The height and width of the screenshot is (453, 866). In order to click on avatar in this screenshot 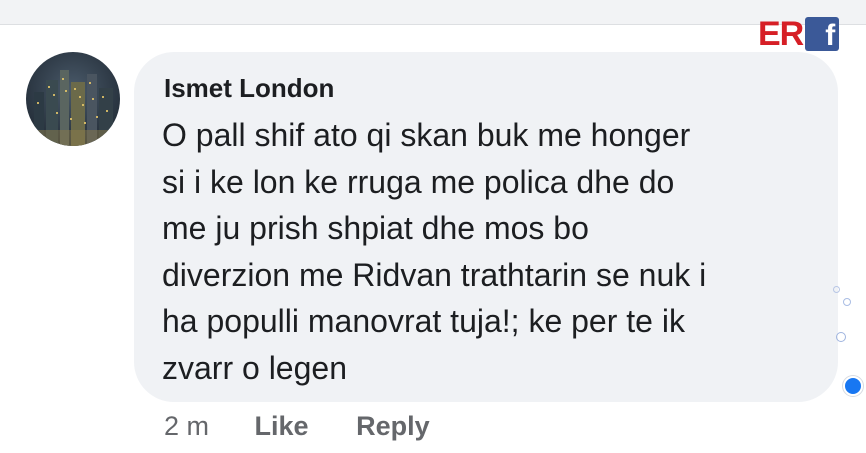, I will do `click(73, 99)`.